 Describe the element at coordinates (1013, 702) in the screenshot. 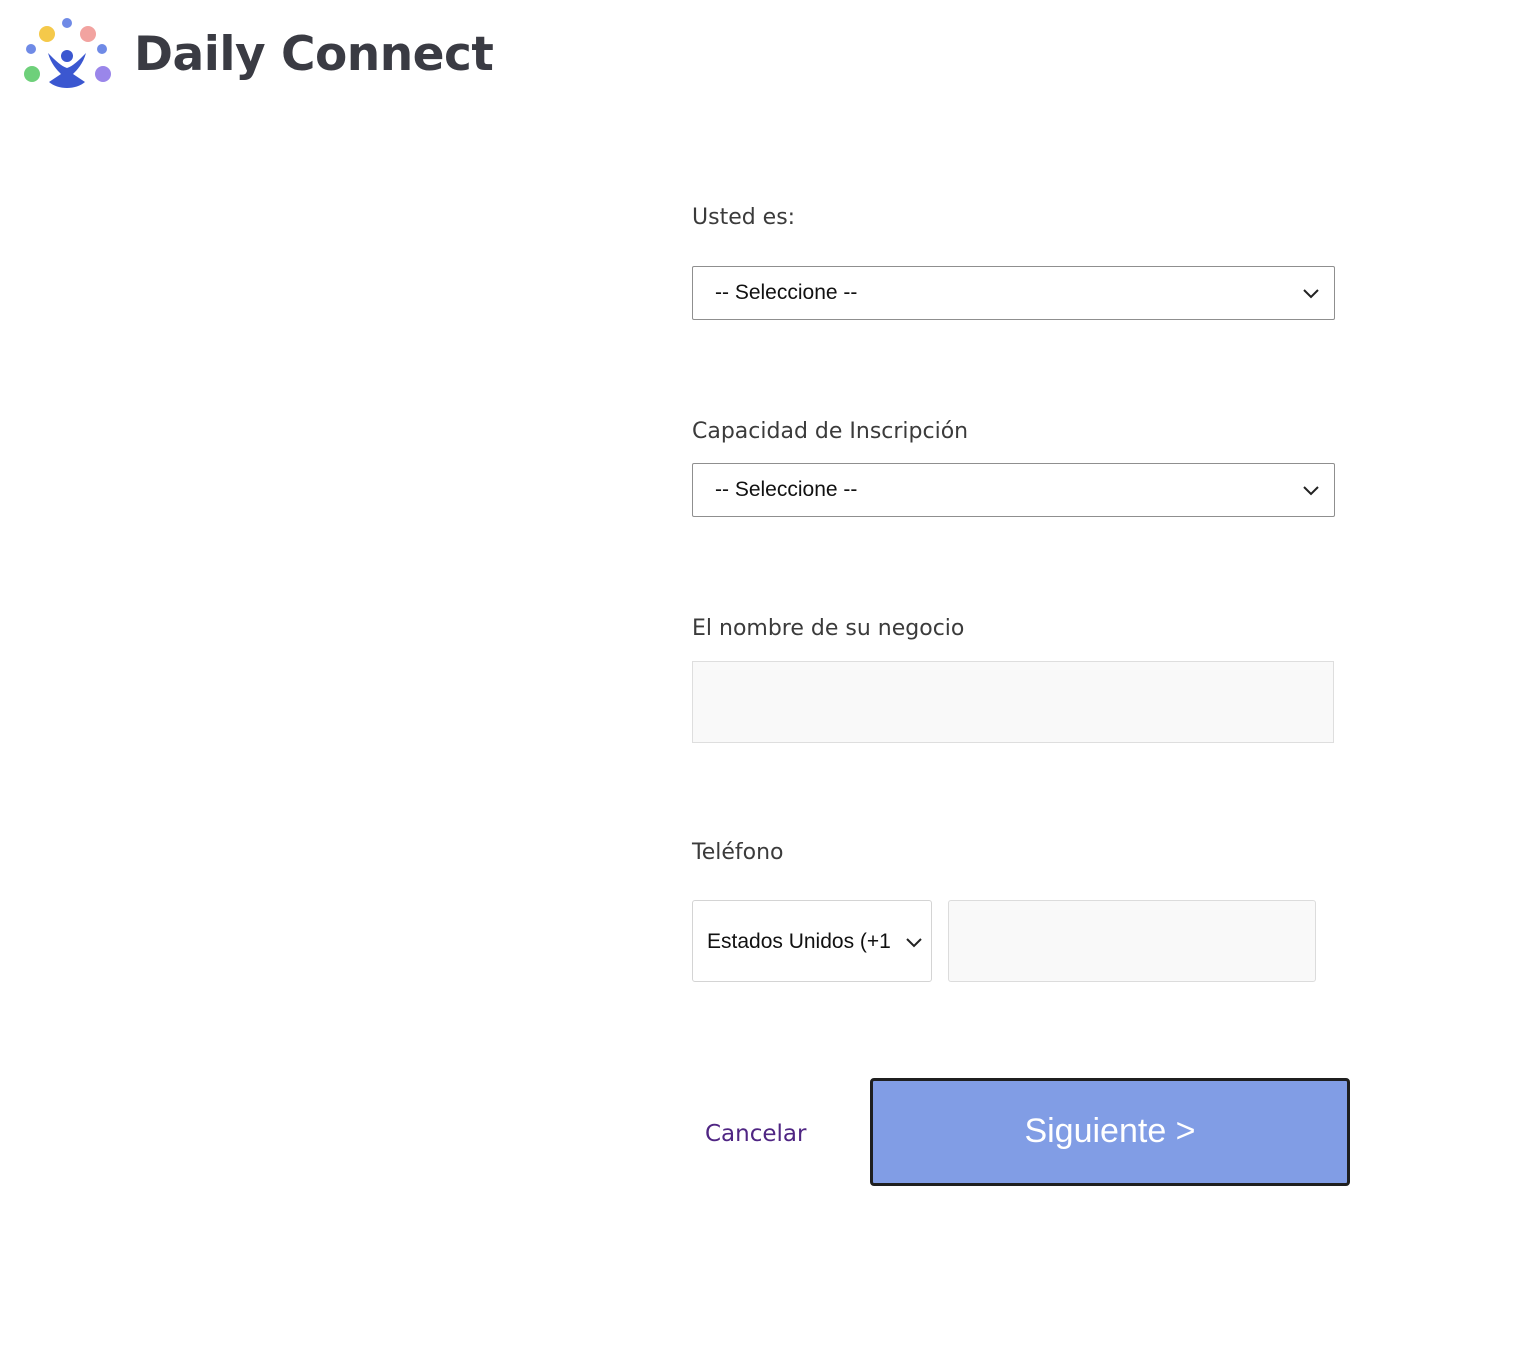

I see `business-name-input` at that location.